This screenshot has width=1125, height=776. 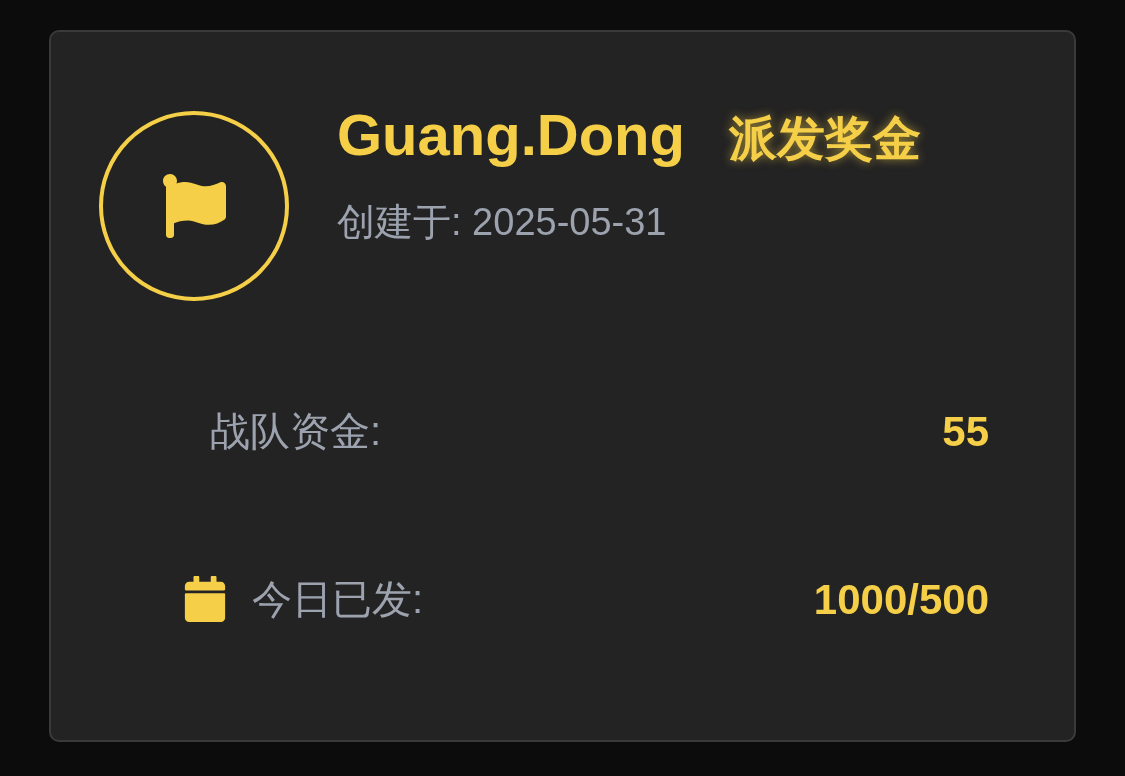 What do you see at coordinates (901, 599) in the screenshot?
I see `stat-value: 1000/500` at bounding box center [901, 599].